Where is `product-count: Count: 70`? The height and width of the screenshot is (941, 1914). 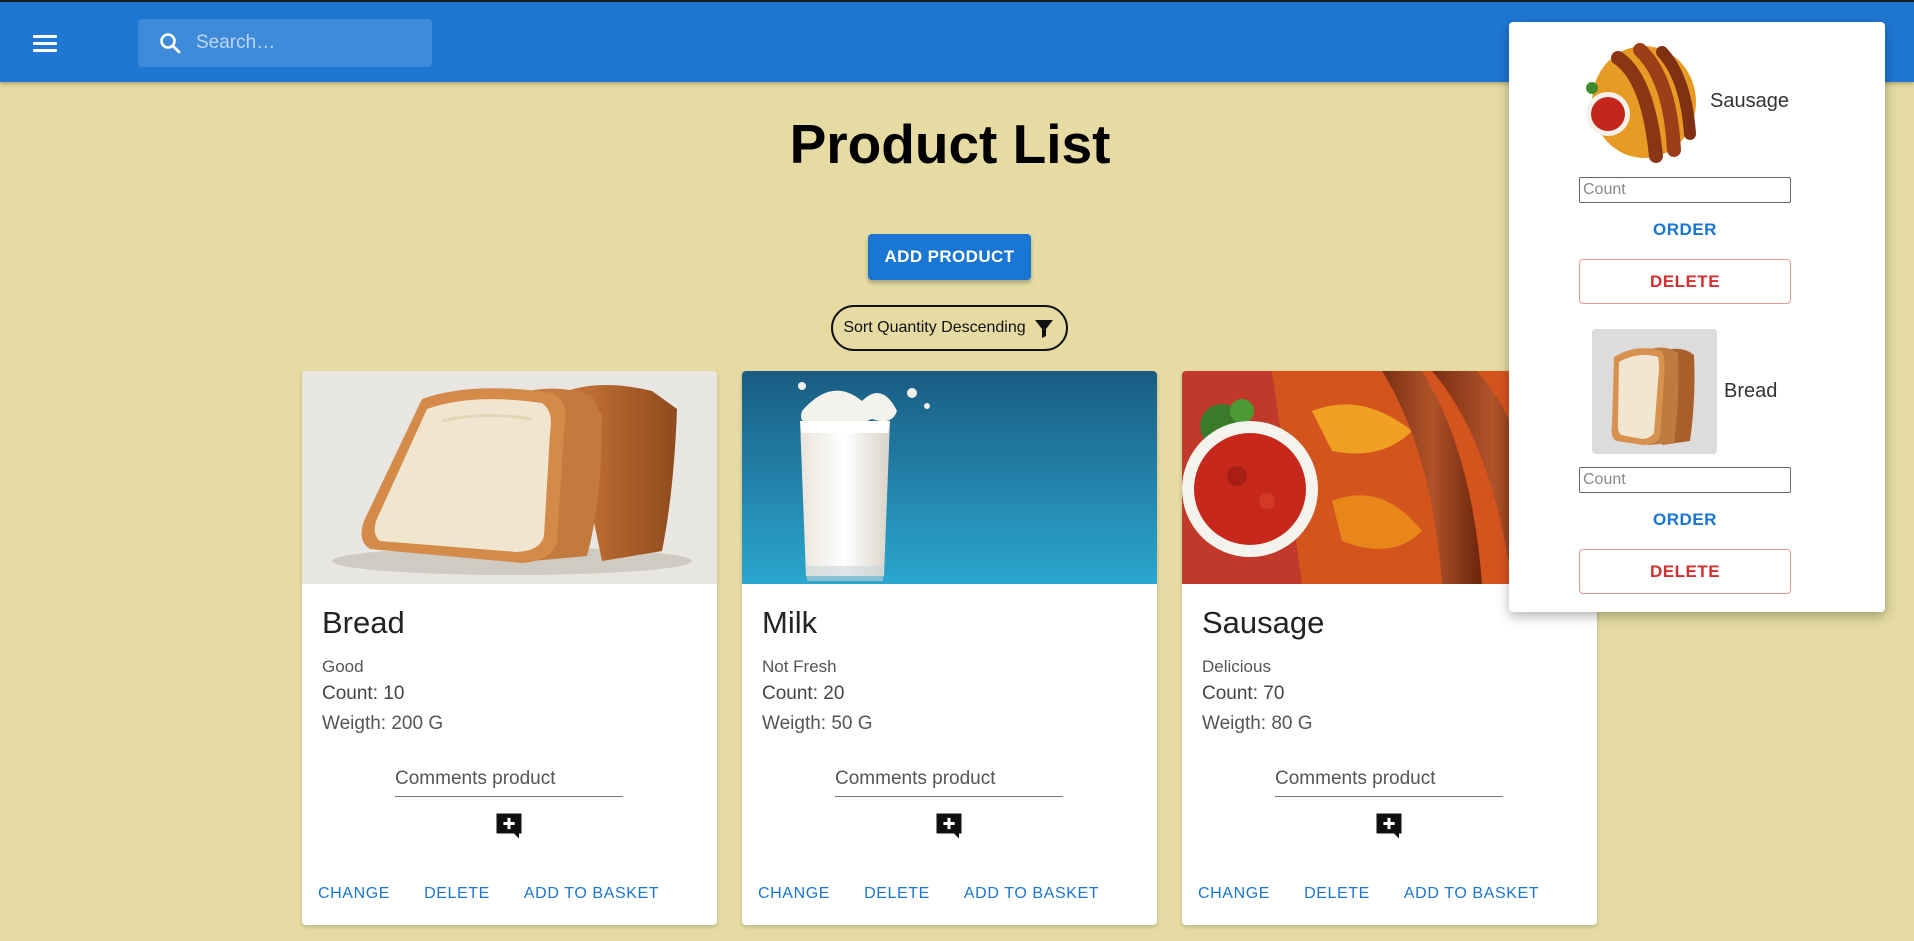 product-count: Count: 70 is located at coordinates (1243, 693).